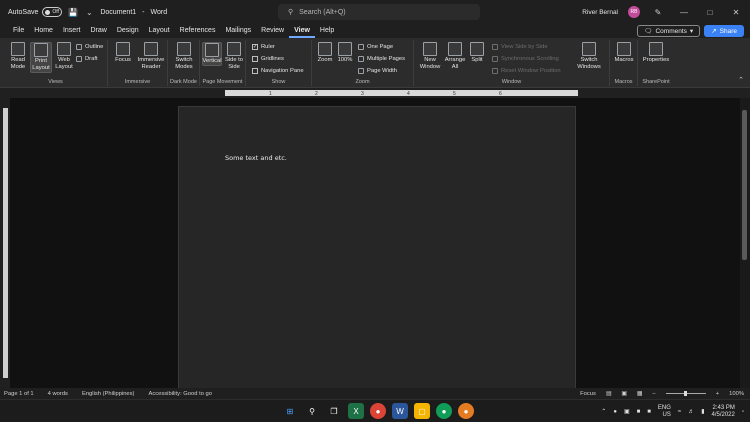 This screenshot has height=422, width=750. What do you see at coordinates (520, 47) in the screenshot?
I see `view-side-by-side-button: View Side by Side` at bounding box center [520, 47].